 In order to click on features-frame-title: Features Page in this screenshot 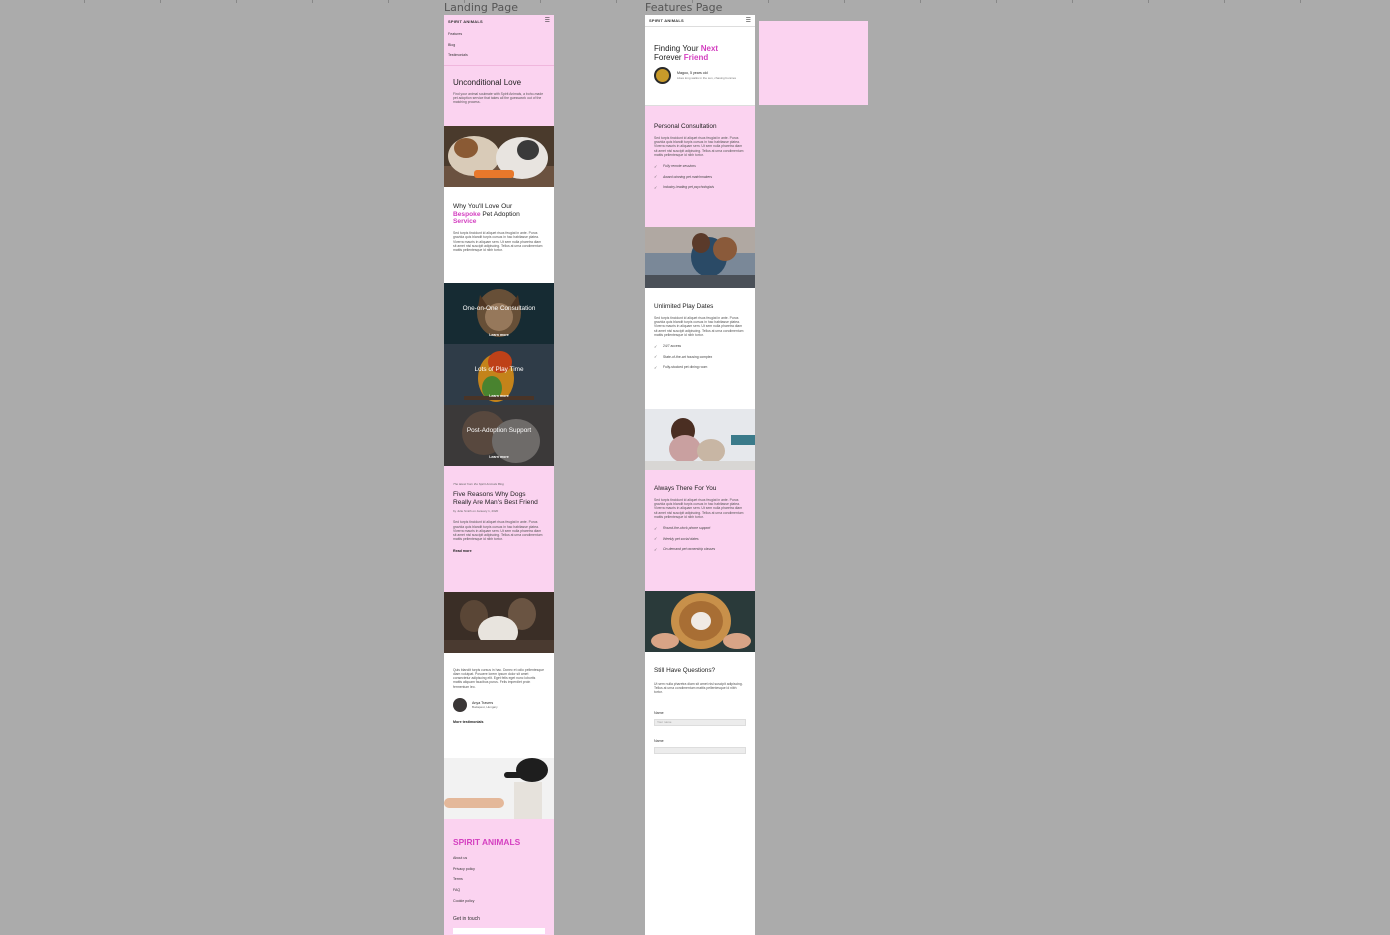, I will do `click(683, 7)`.